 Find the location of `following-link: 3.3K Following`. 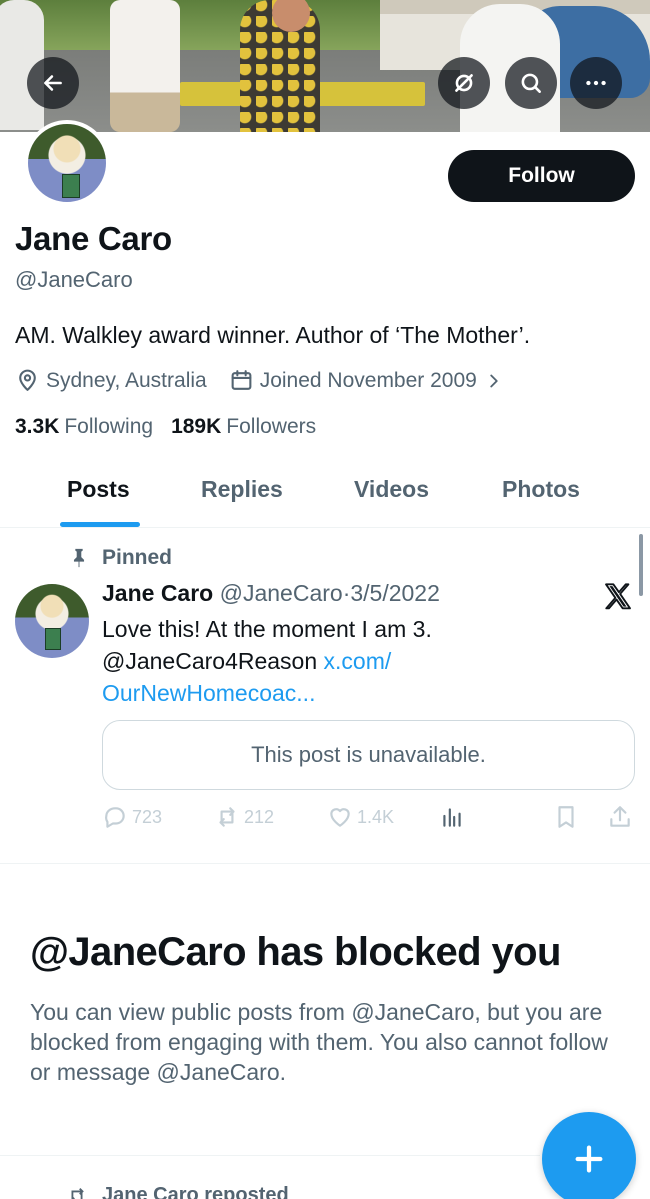

following-link: 3.3K Following is located at coordinates (84, 427).